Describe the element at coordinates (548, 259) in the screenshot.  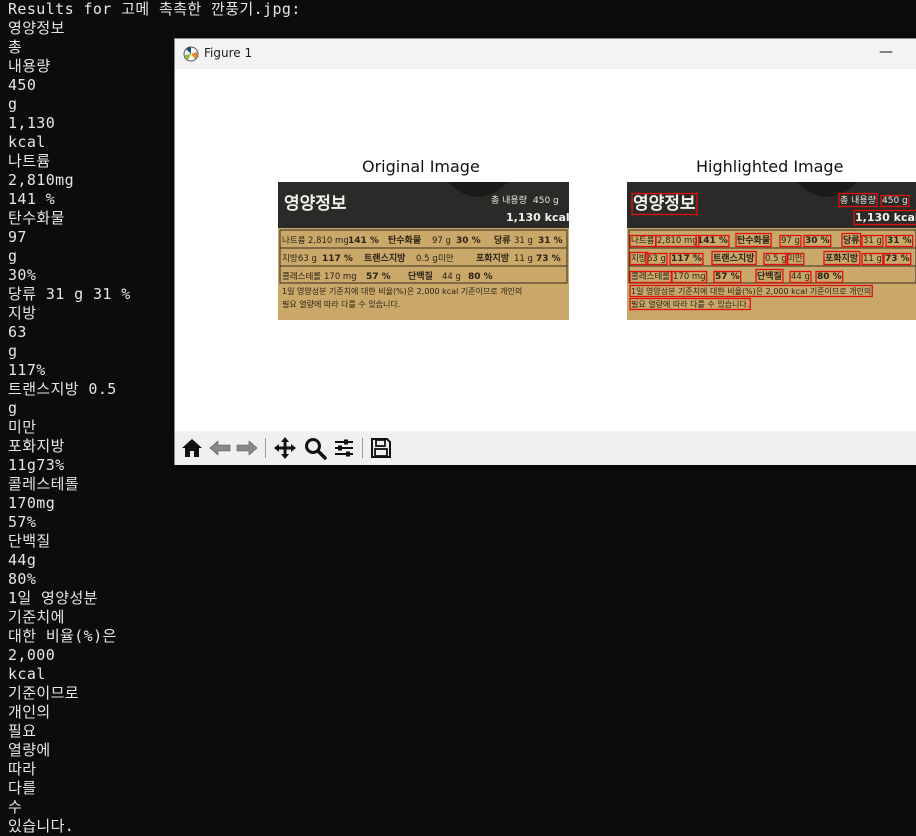
I see `label-text: 73 %` at that location.